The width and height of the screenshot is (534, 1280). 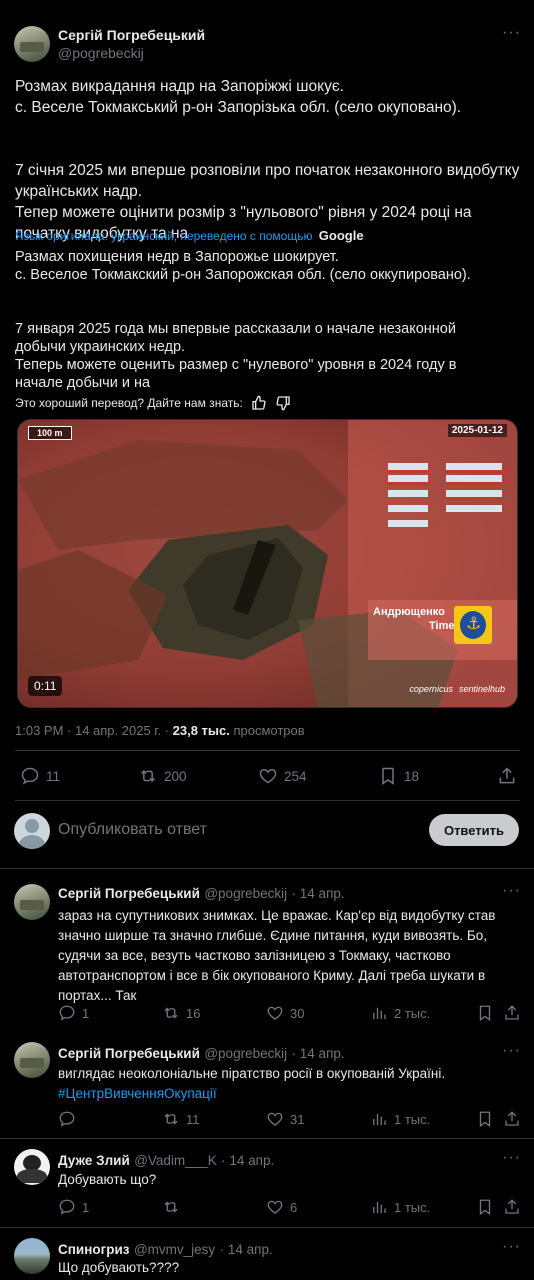 What do you see at coordinates (40, 776) in the screenshot?
I see `reply-action: 11` at bounding box center [40, 776].